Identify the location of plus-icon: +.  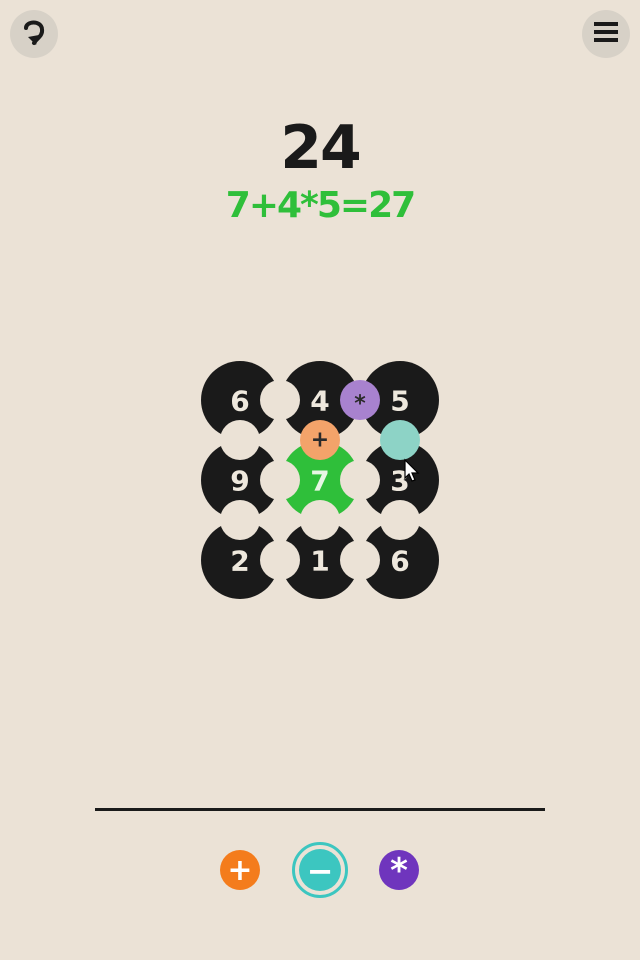
(240, 870).